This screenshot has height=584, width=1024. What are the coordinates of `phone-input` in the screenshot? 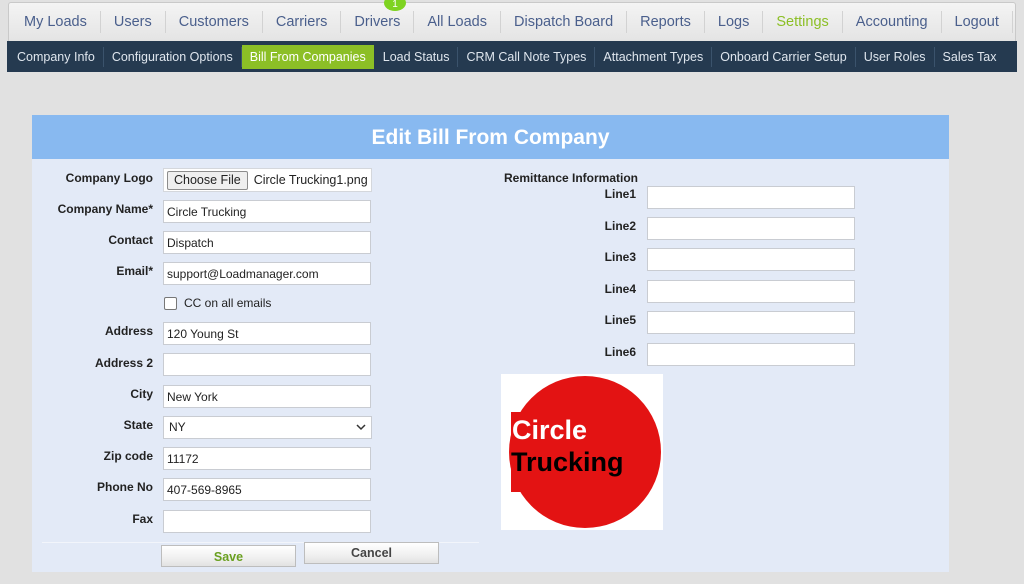 It's located at (267, 489).